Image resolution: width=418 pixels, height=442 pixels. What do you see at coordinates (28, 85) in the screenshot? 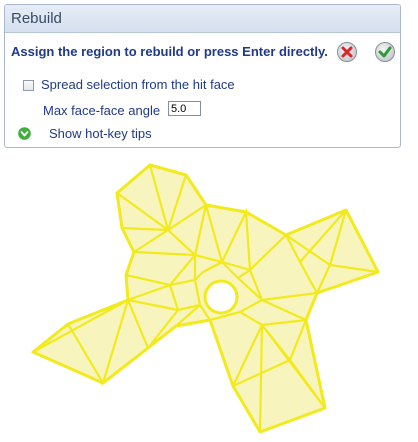
I see `spread-selection-checkbox` at bounding box center [28, 85].